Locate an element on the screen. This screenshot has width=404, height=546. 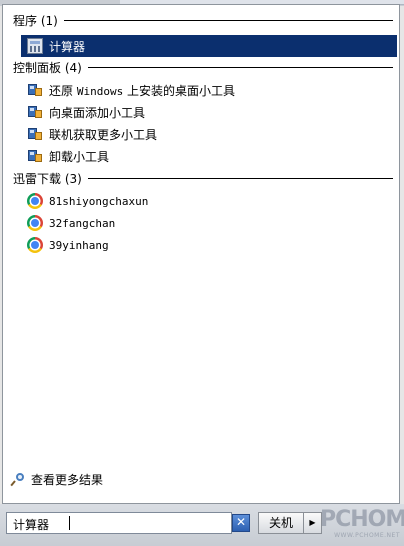
result-label: 计算器 is located at coordinates (67, 46).